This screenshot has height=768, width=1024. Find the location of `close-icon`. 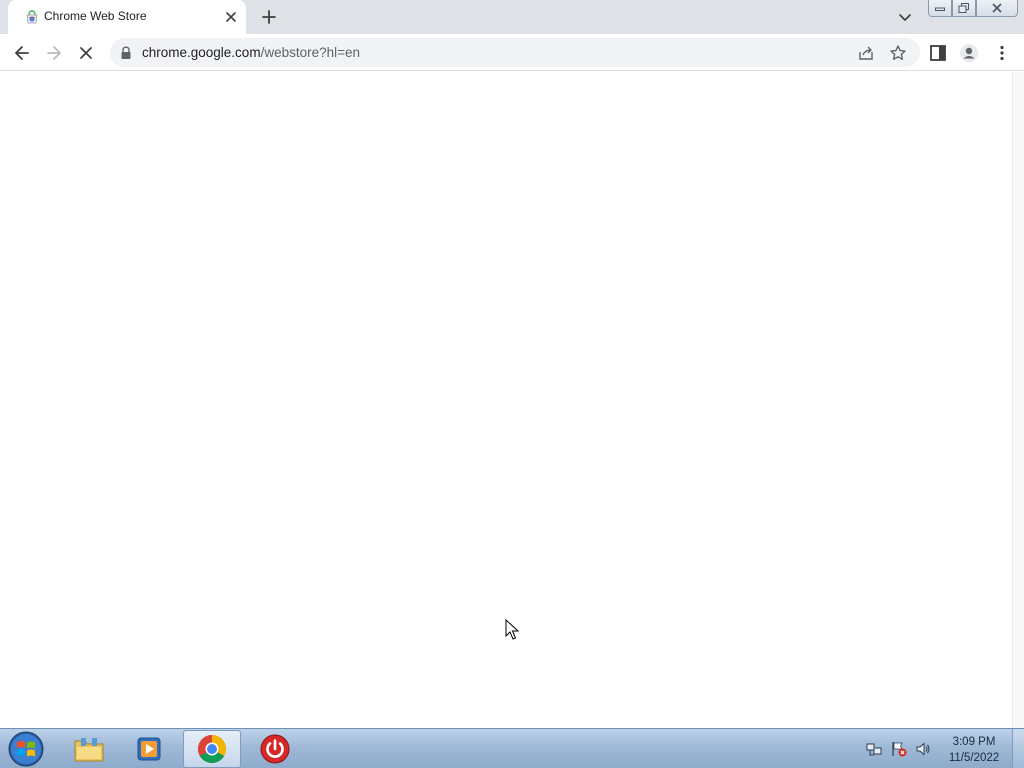

close-icon is located at coordinates (231, 17).